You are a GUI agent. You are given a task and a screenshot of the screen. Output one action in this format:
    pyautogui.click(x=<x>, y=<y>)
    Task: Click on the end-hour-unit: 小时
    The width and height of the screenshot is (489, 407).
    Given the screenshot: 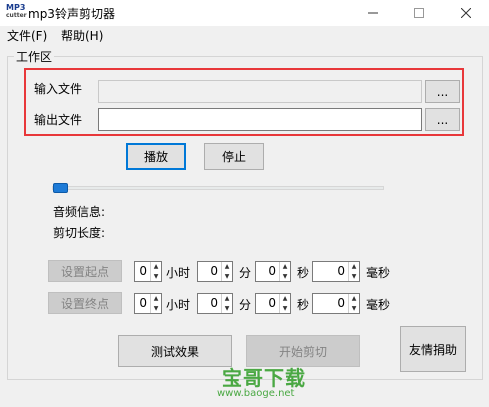 What is the action you would take?
    pyautogui.click(x=178, y=305)
    